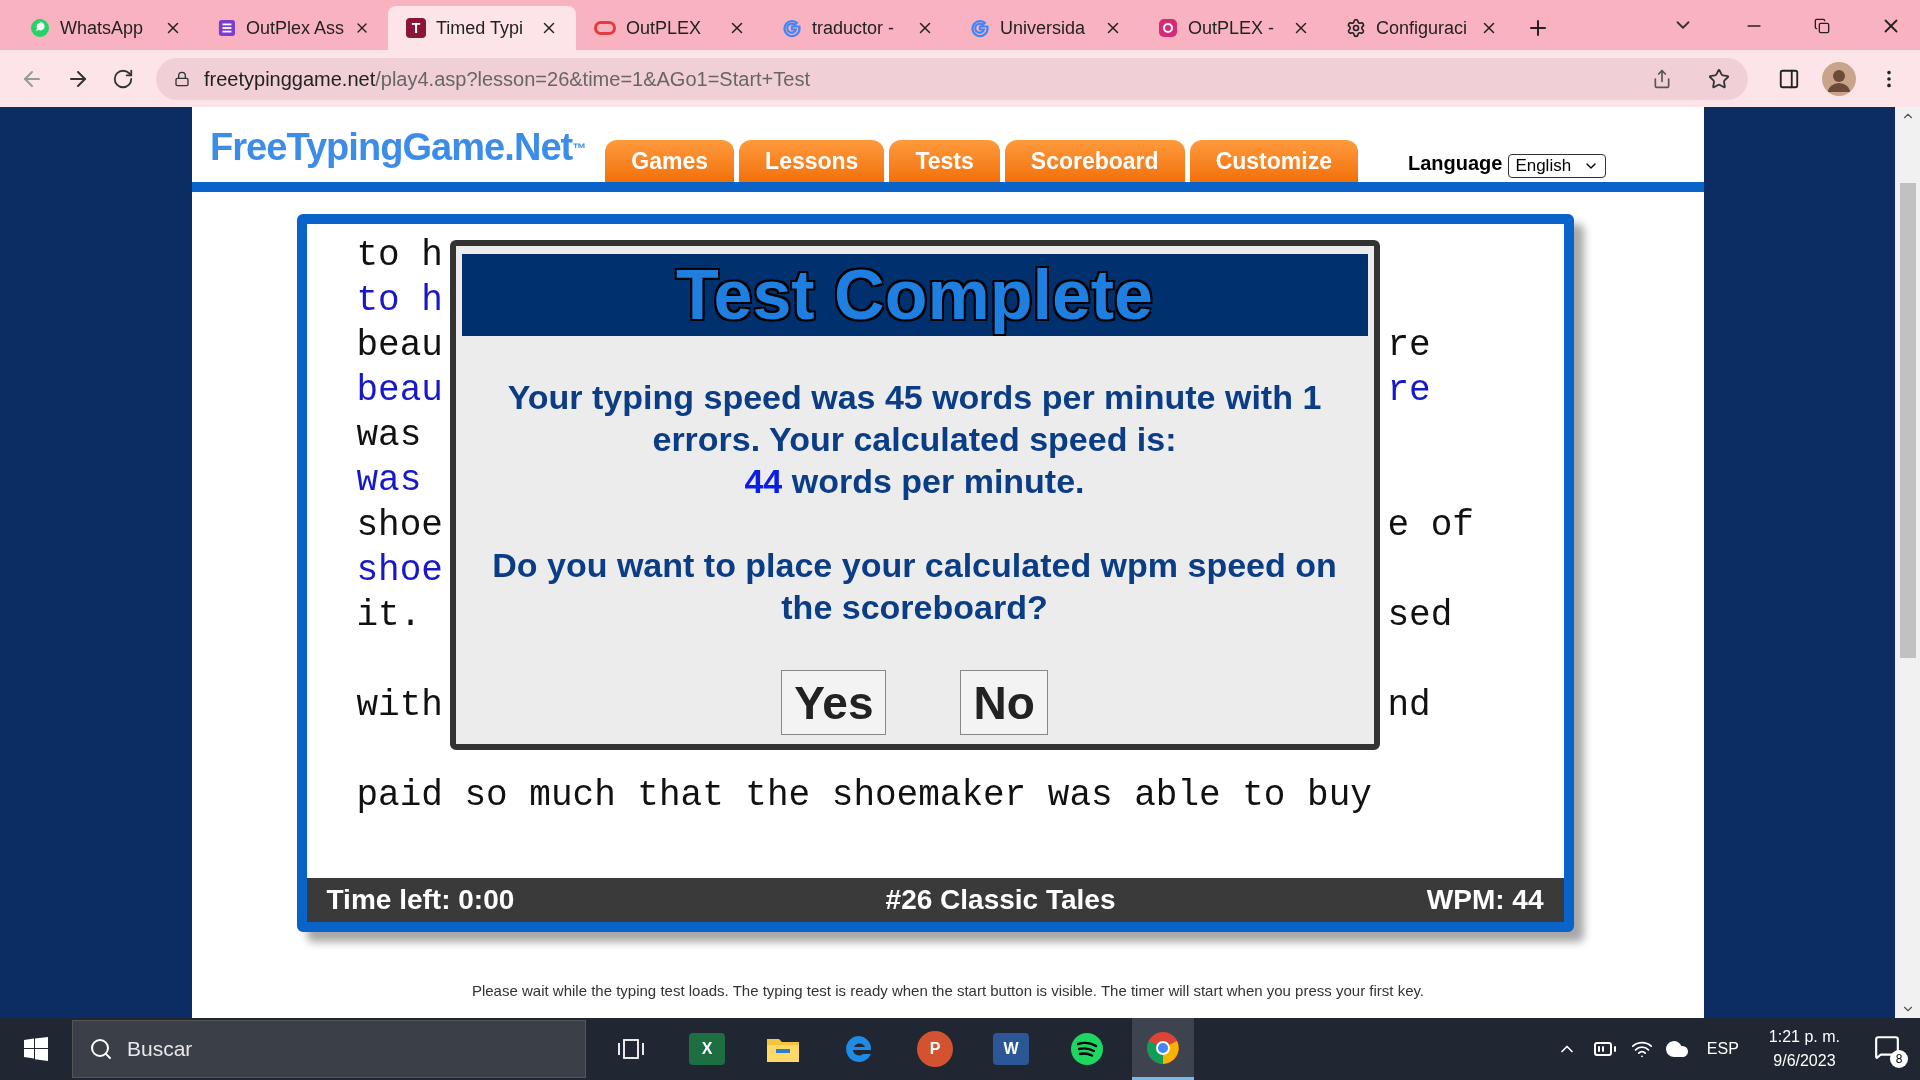  I want to click on tab-title: traductor -, so click(854, 28).